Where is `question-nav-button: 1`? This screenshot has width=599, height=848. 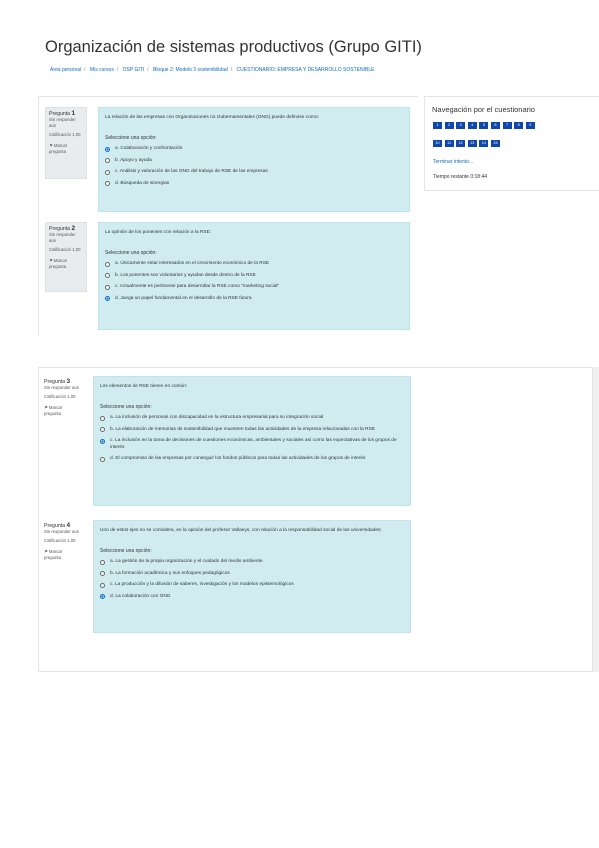 question-nav-button: 1 is located at coordinates (437, 125).